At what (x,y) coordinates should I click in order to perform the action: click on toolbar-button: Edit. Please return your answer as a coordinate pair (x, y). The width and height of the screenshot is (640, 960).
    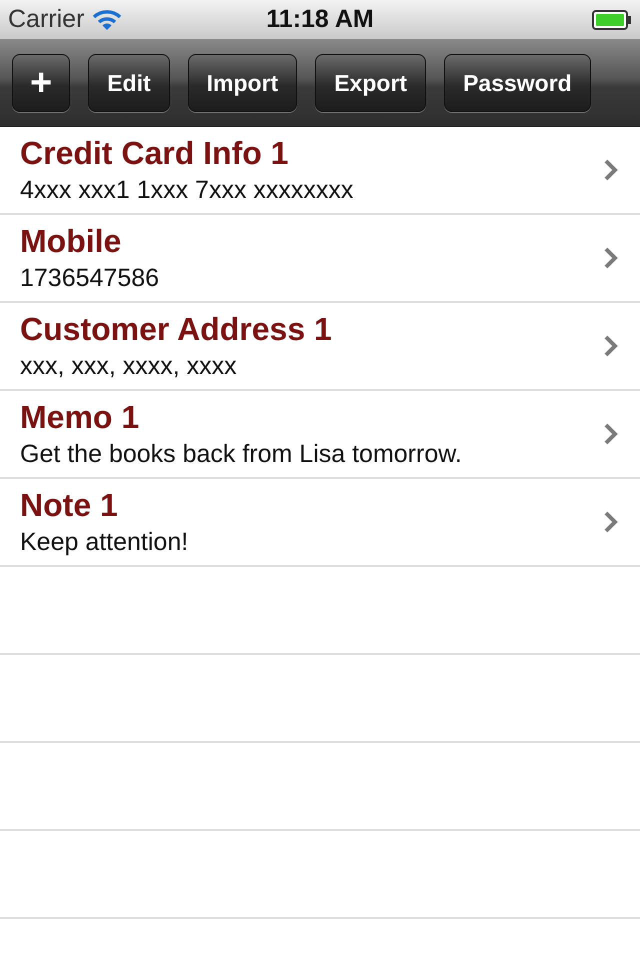
    Looking at the image, I should click on (129, 83).